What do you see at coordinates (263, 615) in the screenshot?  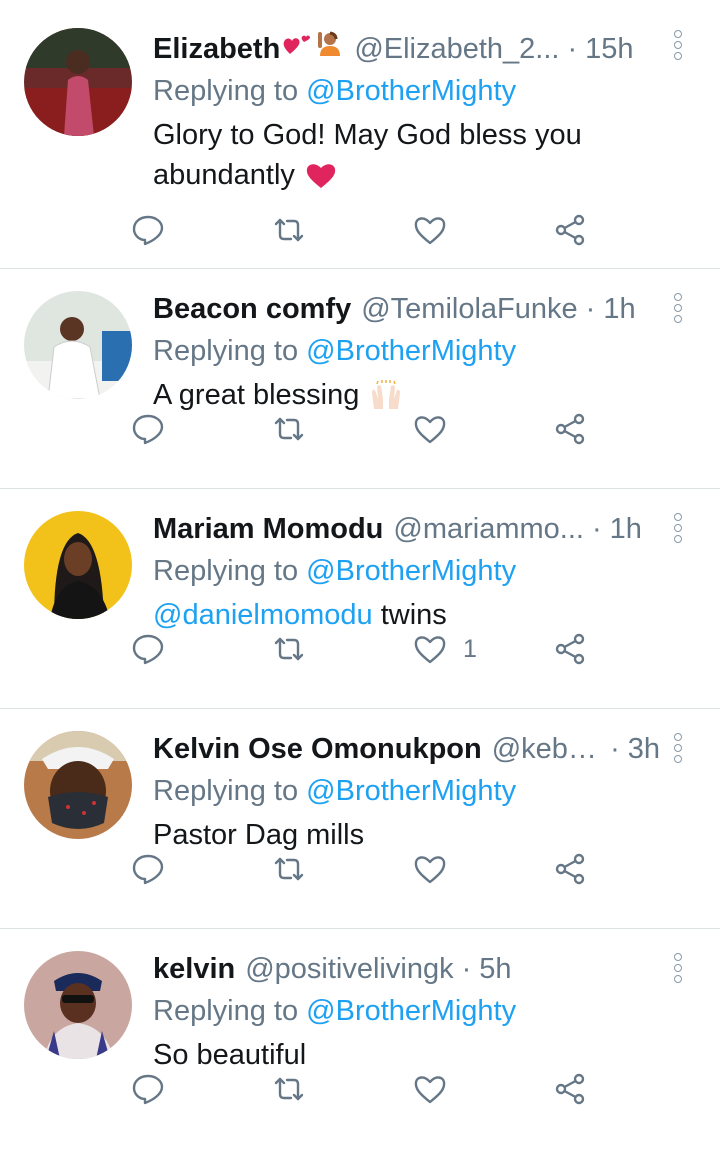 I see `text-mention: @danielmomodu` at bounding box center [263, 615].